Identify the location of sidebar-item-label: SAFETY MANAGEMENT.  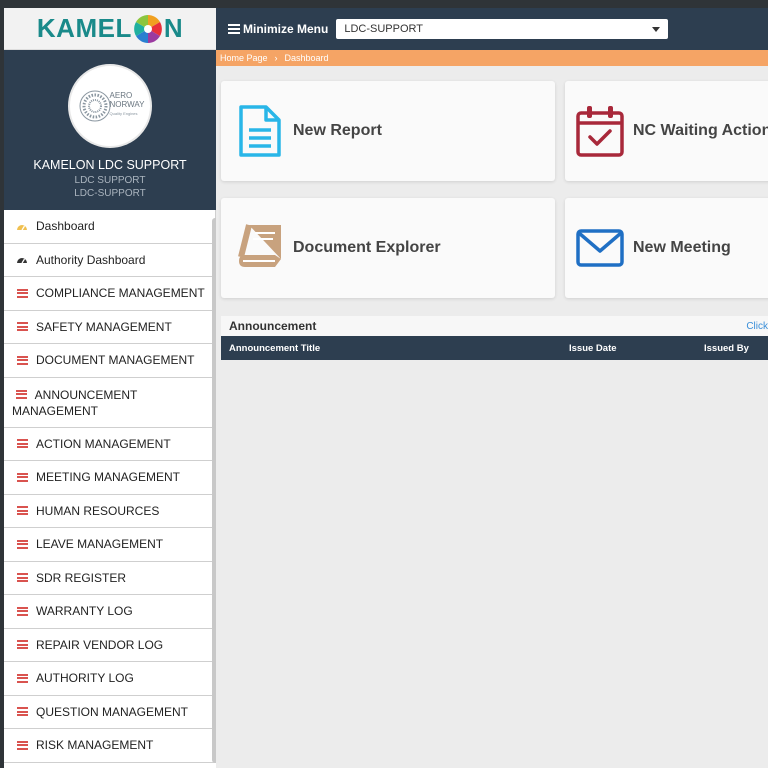
(104, 326).